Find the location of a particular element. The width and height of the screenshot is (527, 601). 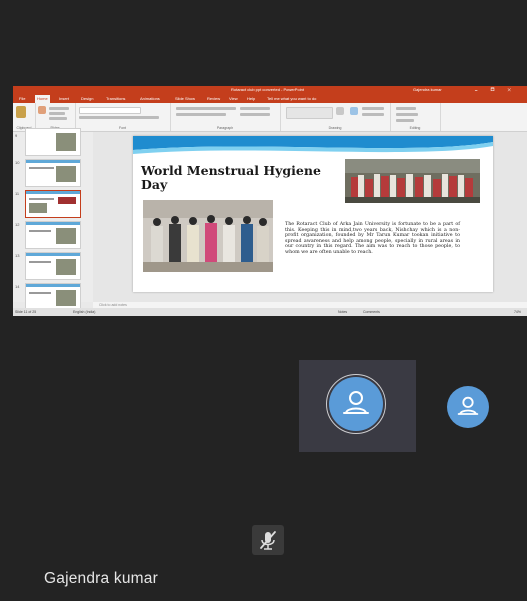

notes-placeholder: Click to add notes is located at coordinates (113, 305).